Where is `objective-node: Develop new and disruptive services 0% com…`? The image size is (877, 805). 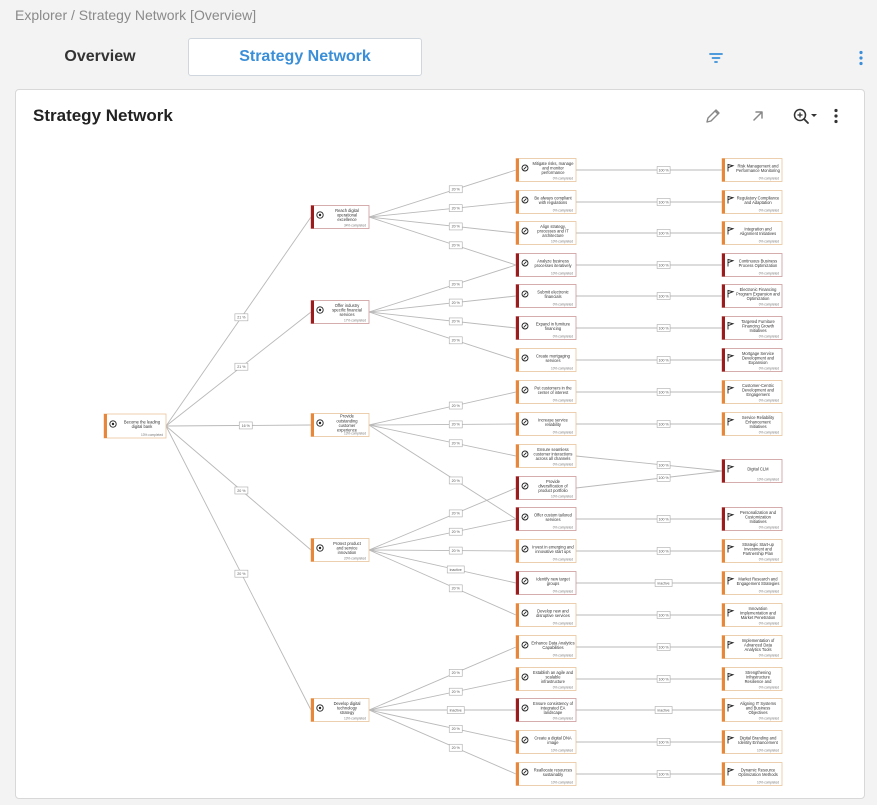 objective-node: Develop new and disruptive services 0% com… is located at coordinates (546, 615).